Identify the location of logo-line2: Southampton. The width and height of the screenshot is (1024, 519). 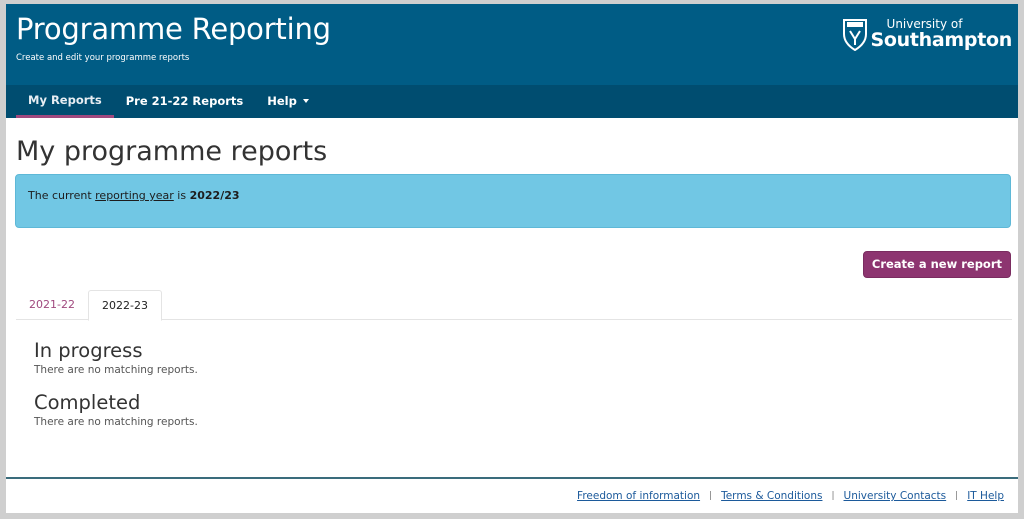
(941, 40).